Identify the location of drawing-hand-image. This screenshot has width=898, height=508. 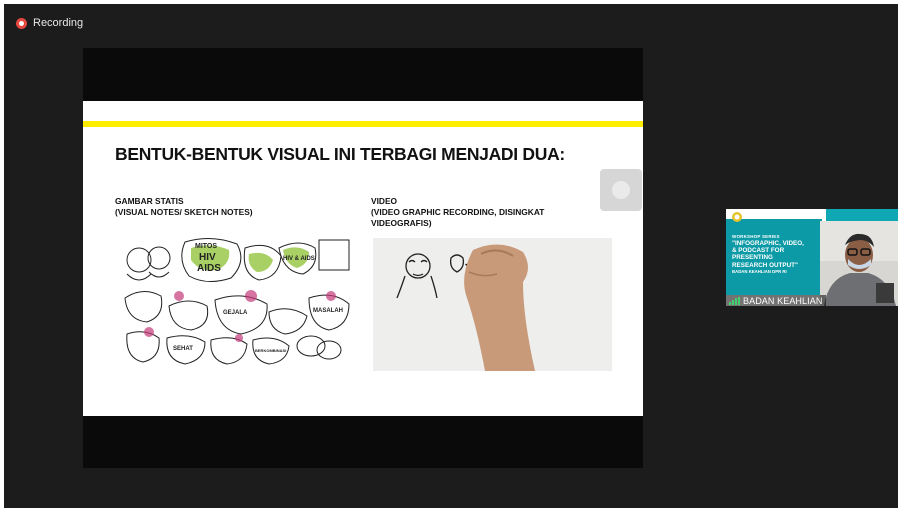
(492, 304).